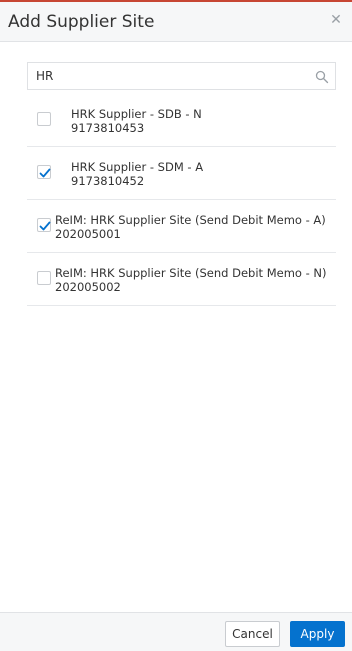  I want to click on supplier-site-name: HRK Supplier - SDM - A, so click(137, 167).